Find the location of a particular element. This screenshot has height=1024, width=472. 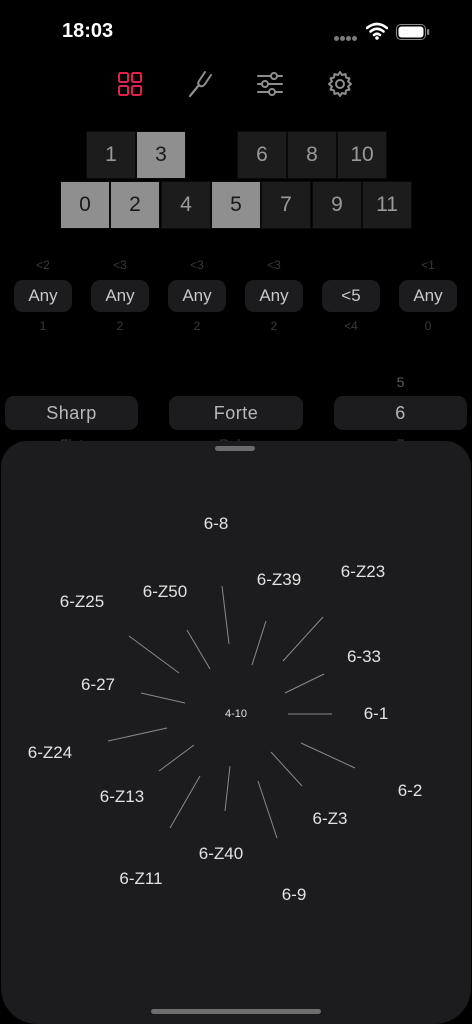

settings-button is located at coordinates (340, 84).